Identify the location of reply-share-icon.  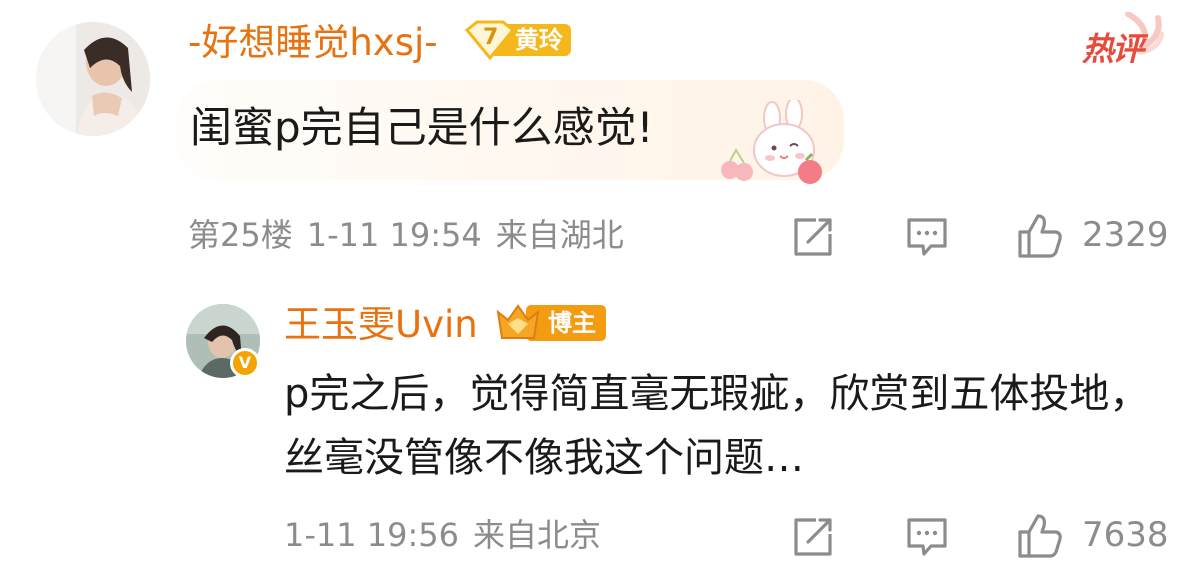
(813, 537).